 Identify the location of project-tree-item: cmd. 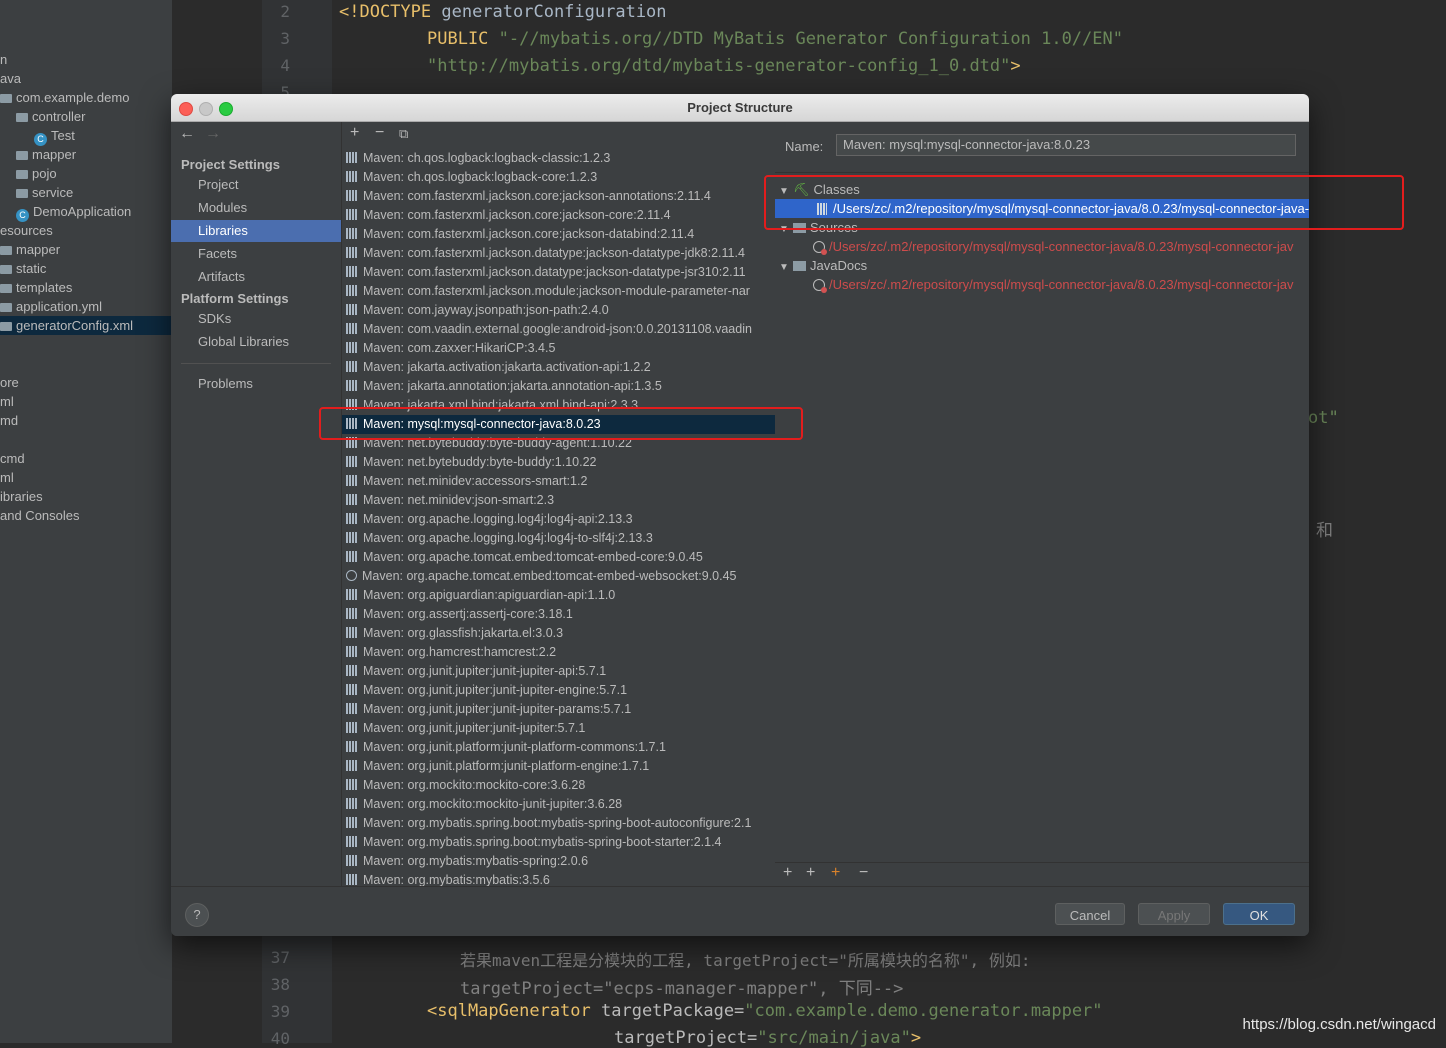
(12, 458).